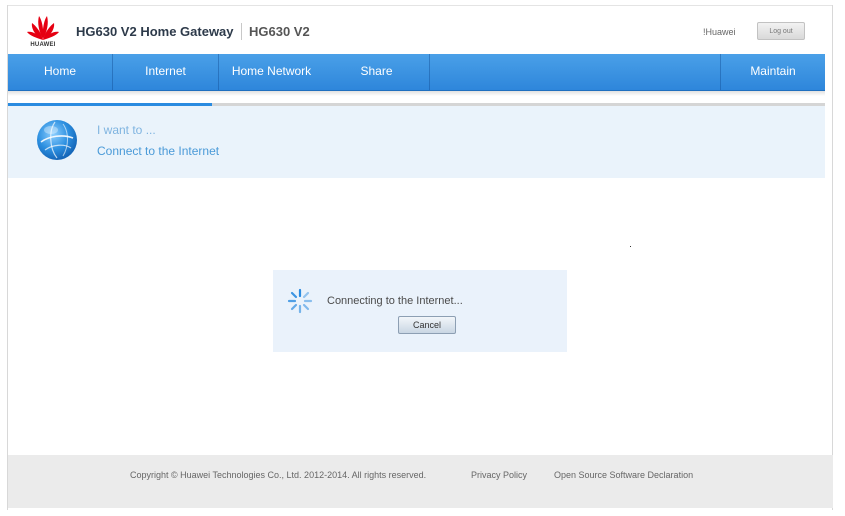 This screenshot has width=845, height=516. I want to click on nav-item-internet: Internet, so click(165, 72).